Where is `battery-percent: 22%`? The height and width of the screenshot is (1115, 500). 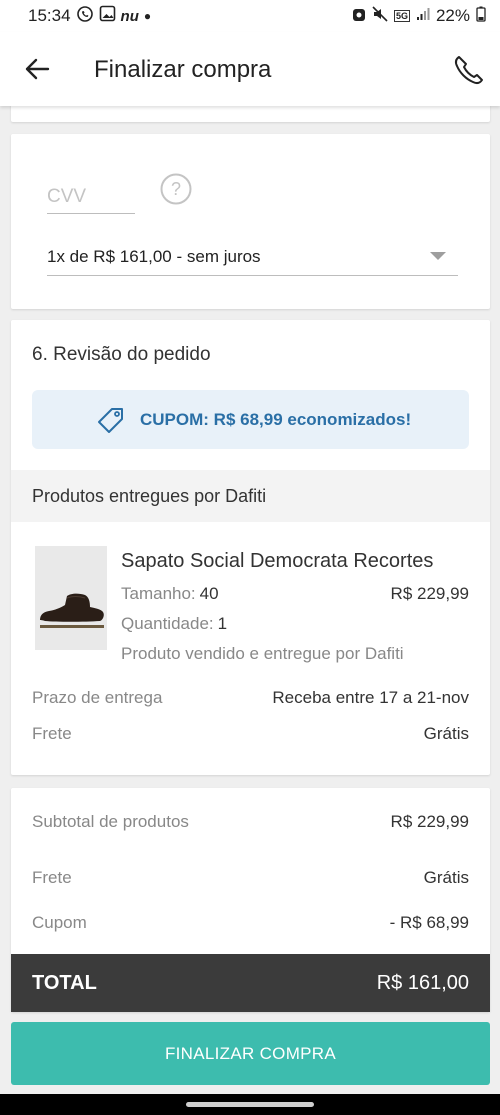
battery-percent: 22% is located at coordinates (452, 15).